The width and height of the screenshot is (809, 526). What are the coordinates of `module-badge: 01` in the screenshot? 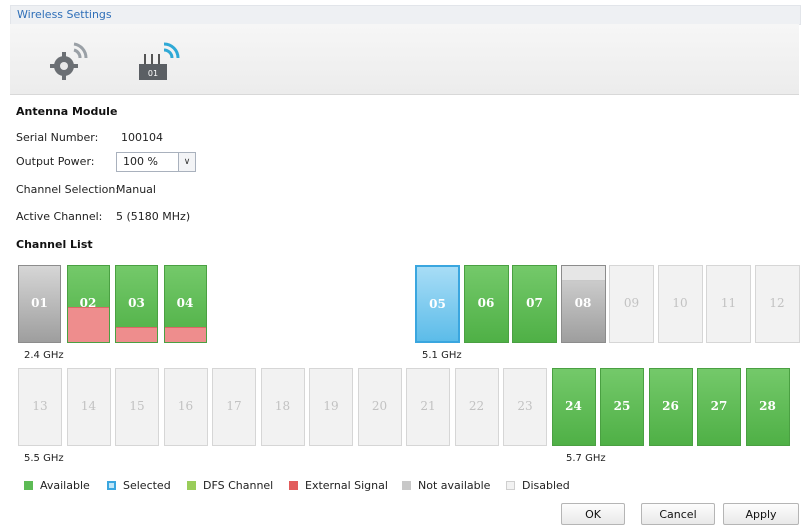 It's located at (153, 73).